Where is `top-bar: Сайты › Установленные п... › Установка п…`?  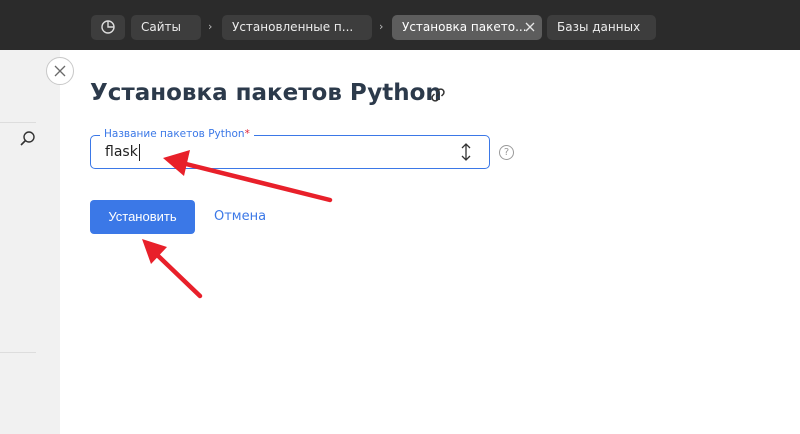 top-bar: Сайты › Установленные п... › Установка п… is located at coordinates (400, 25).